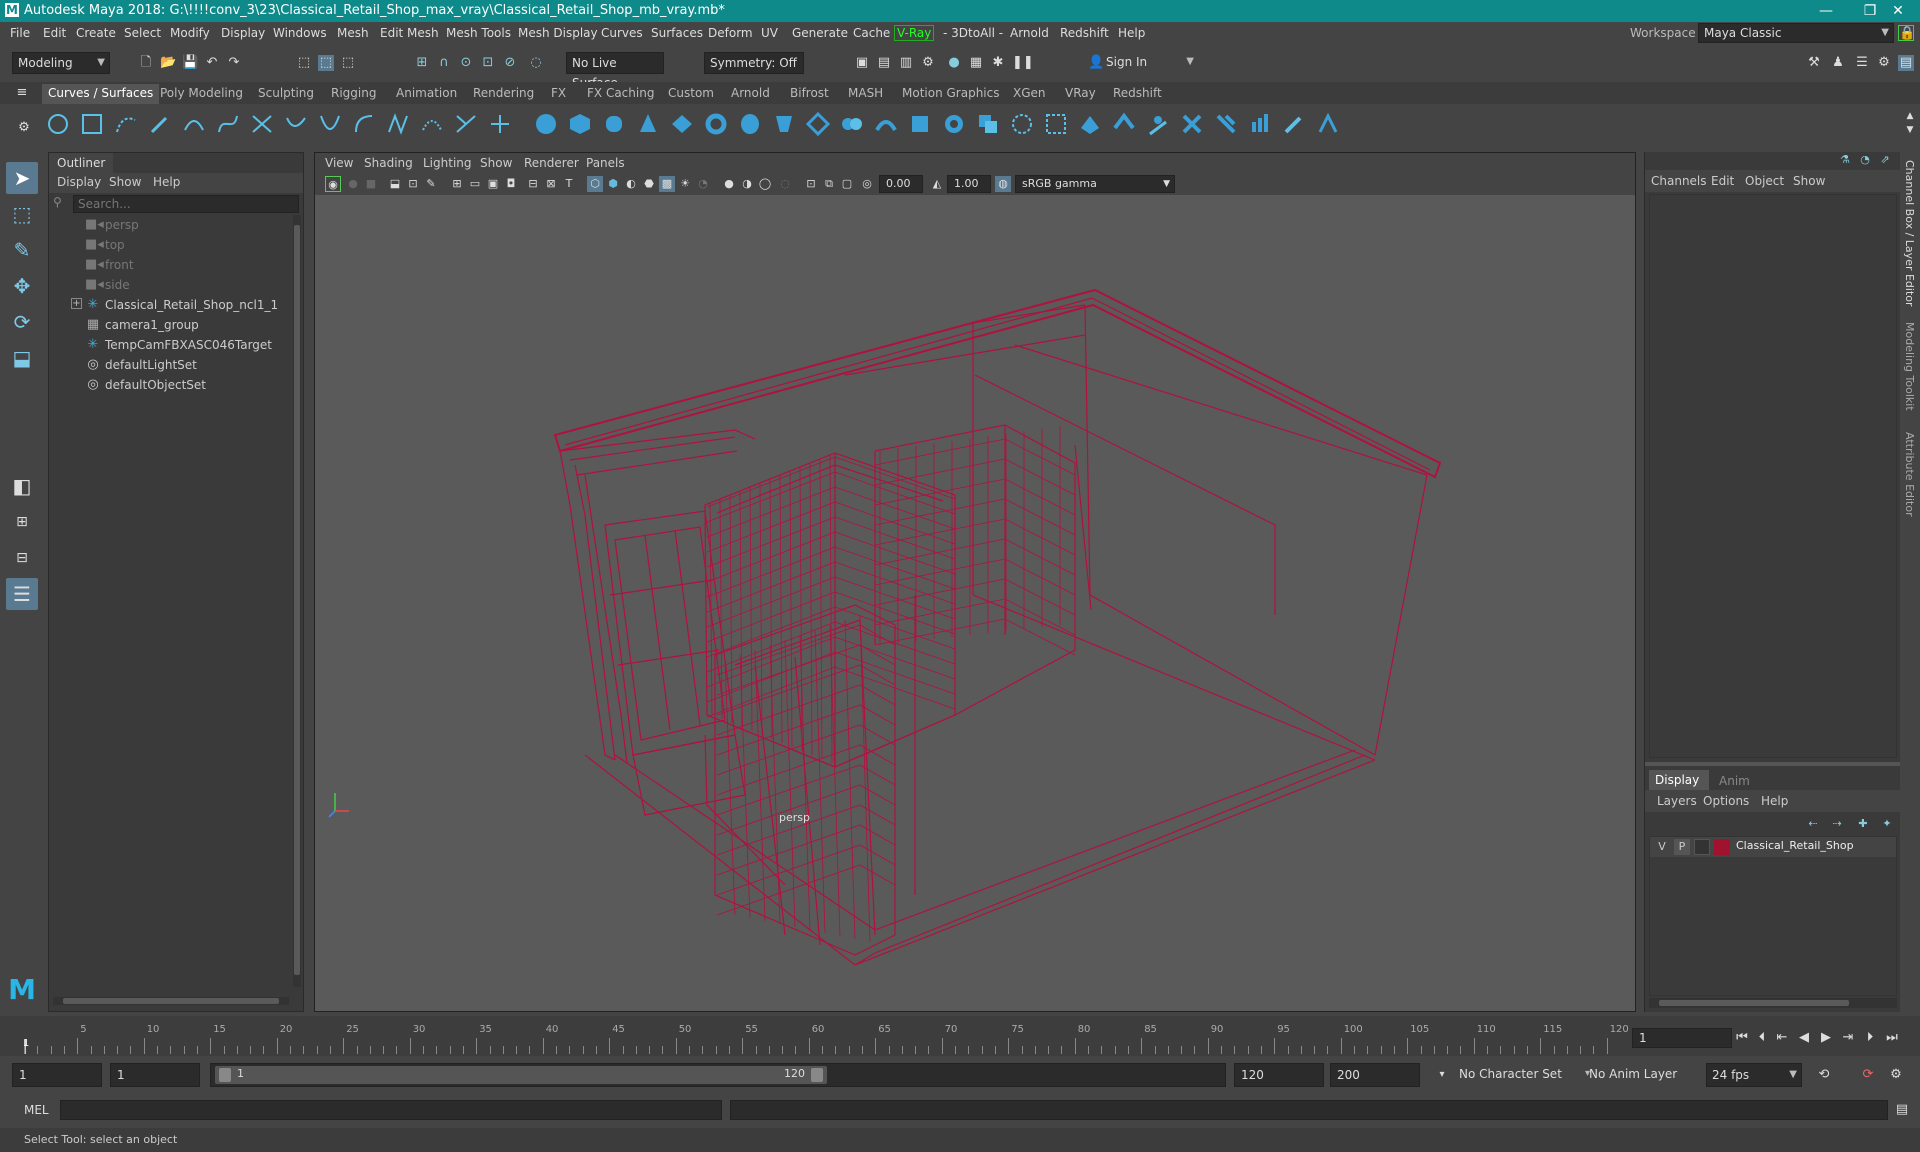  Describe the element at coordinates (326, 63) in the screenshot. I see `select-object-icon: ⬚` at that location.